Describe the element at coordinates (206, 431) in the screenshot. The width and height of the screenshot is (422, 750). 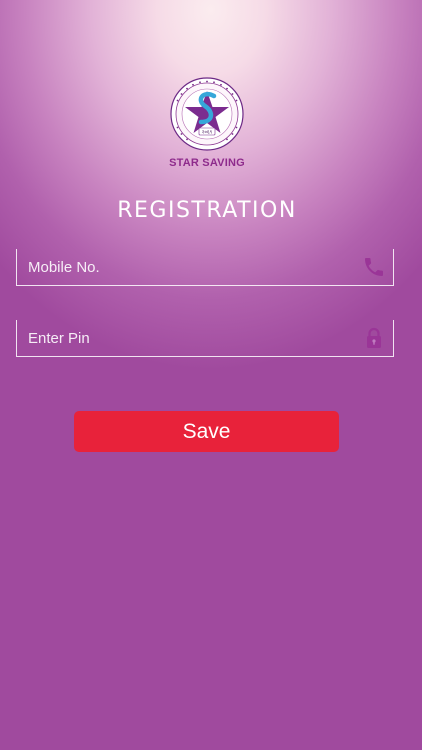
I see `save-button: Save` at that location.